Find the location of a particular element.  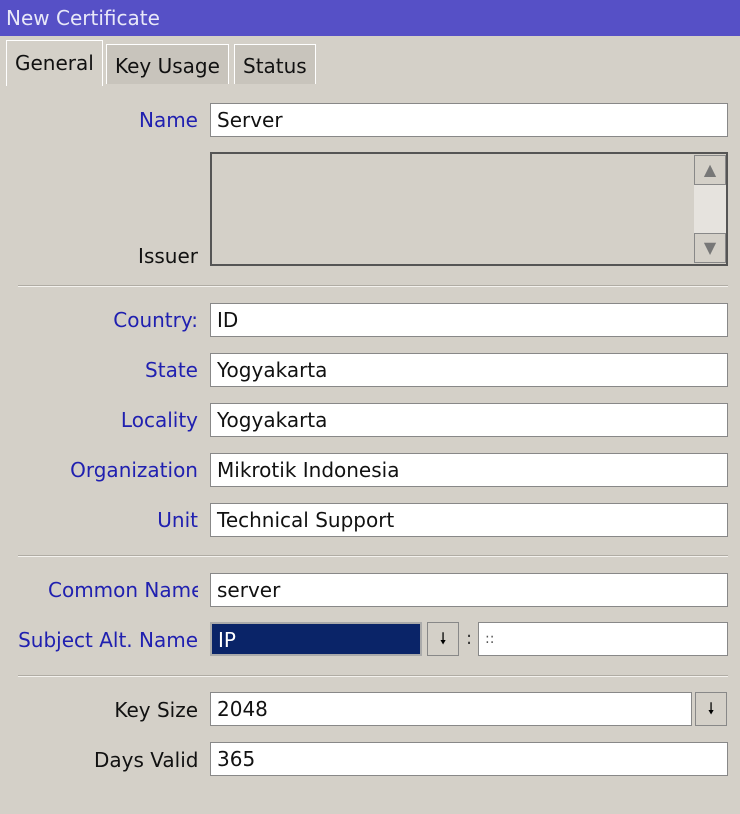

tab-key-usage: Key Usage is located at coordinates (167, 64).